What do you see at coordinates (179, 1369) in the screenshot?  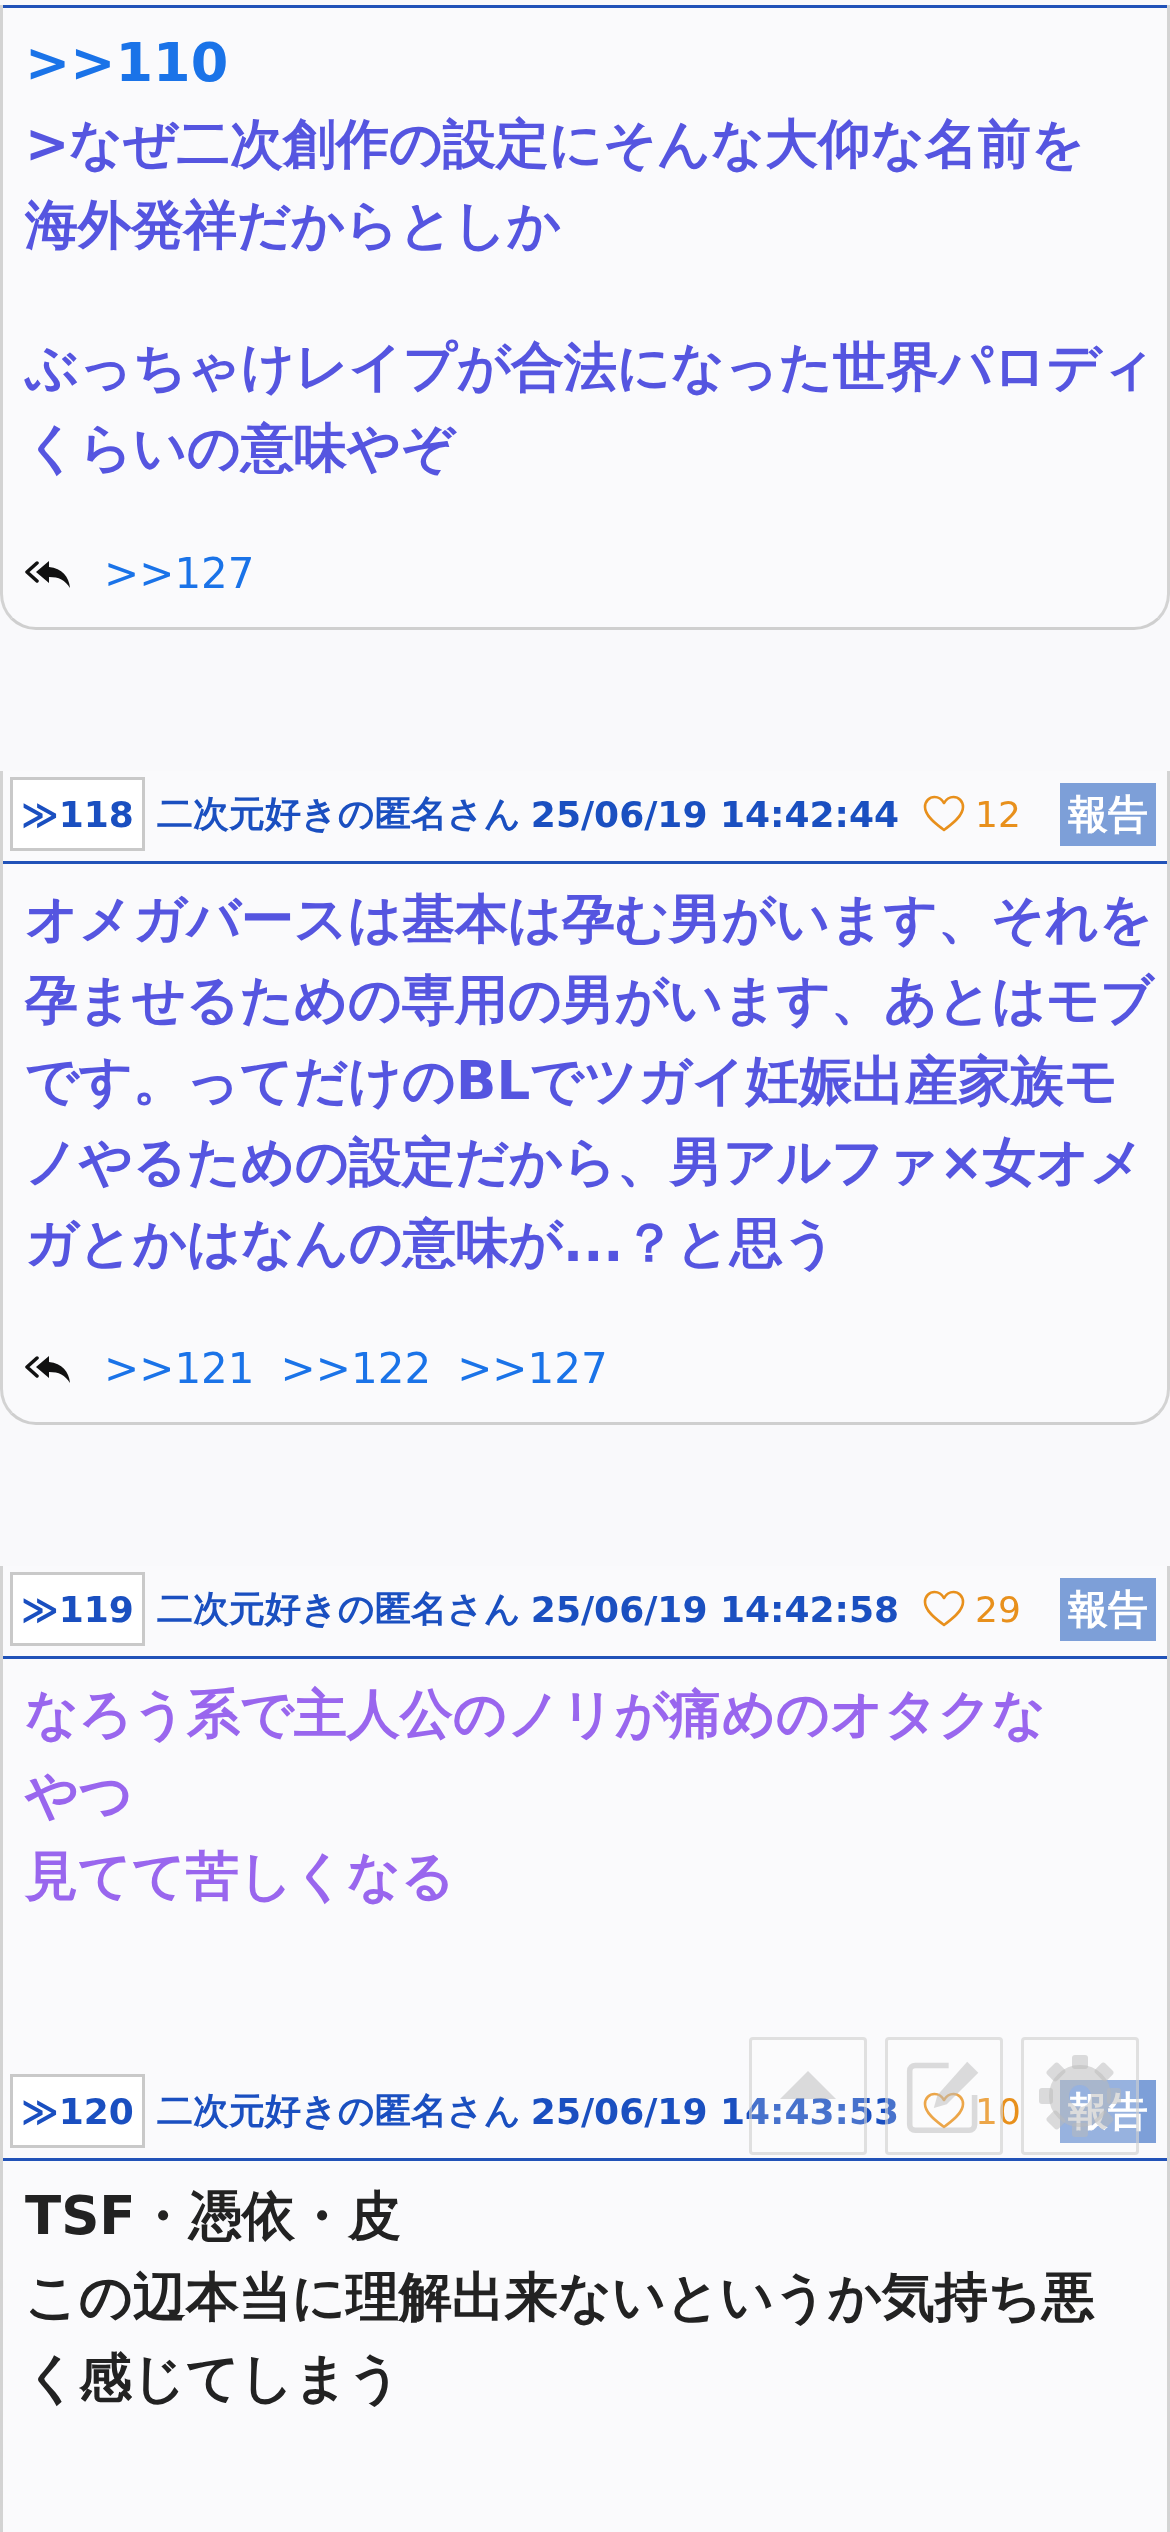 I see `reply-link: >>121` at bounding box center [179, 1369].